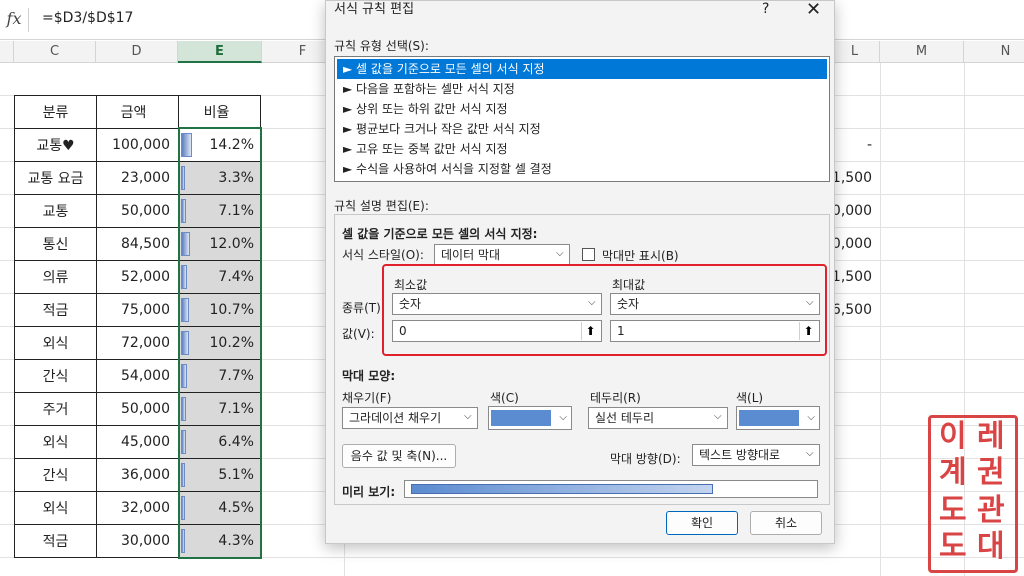 The height and width of the screenshot is (576, 1024). What do you see at coordinates (137, 475) in the screenshot?
I see `amount-cell: 36,000` at bounding box center [137, 475].